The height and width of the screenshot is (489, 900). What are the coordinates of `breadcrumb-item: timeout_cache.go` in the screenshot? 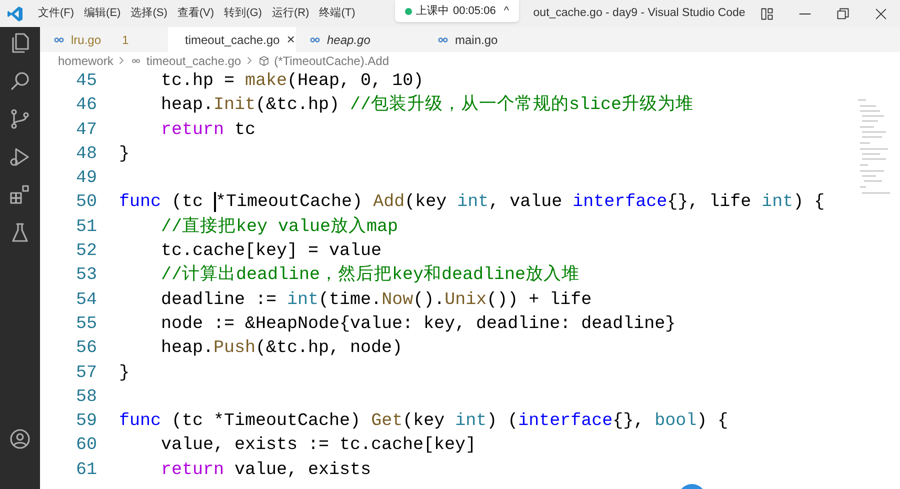 It's located at (194, 61).